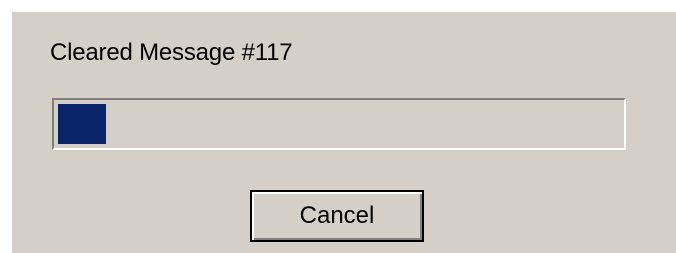  I want to click on progress-bar-fill, so click(82, 124).